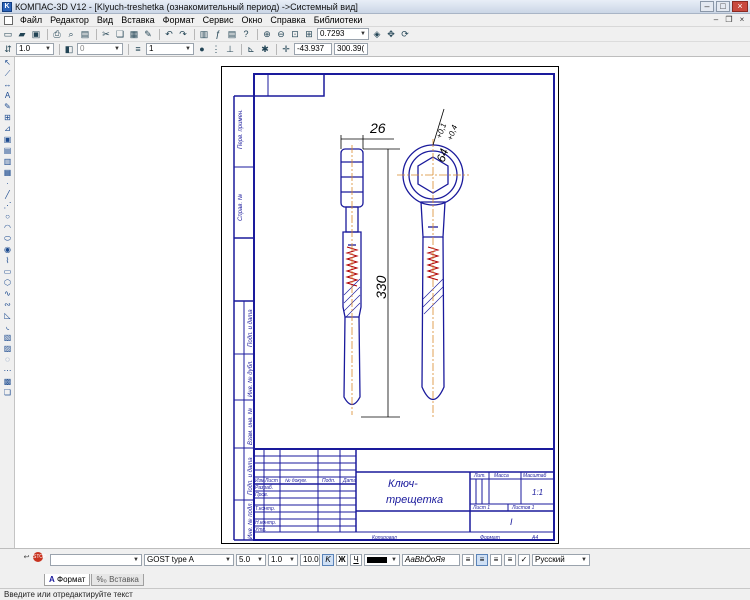 The width and height of the screenshot is (750, 600). I want to click on nurbs-icon: ∾, so click(7, 305).